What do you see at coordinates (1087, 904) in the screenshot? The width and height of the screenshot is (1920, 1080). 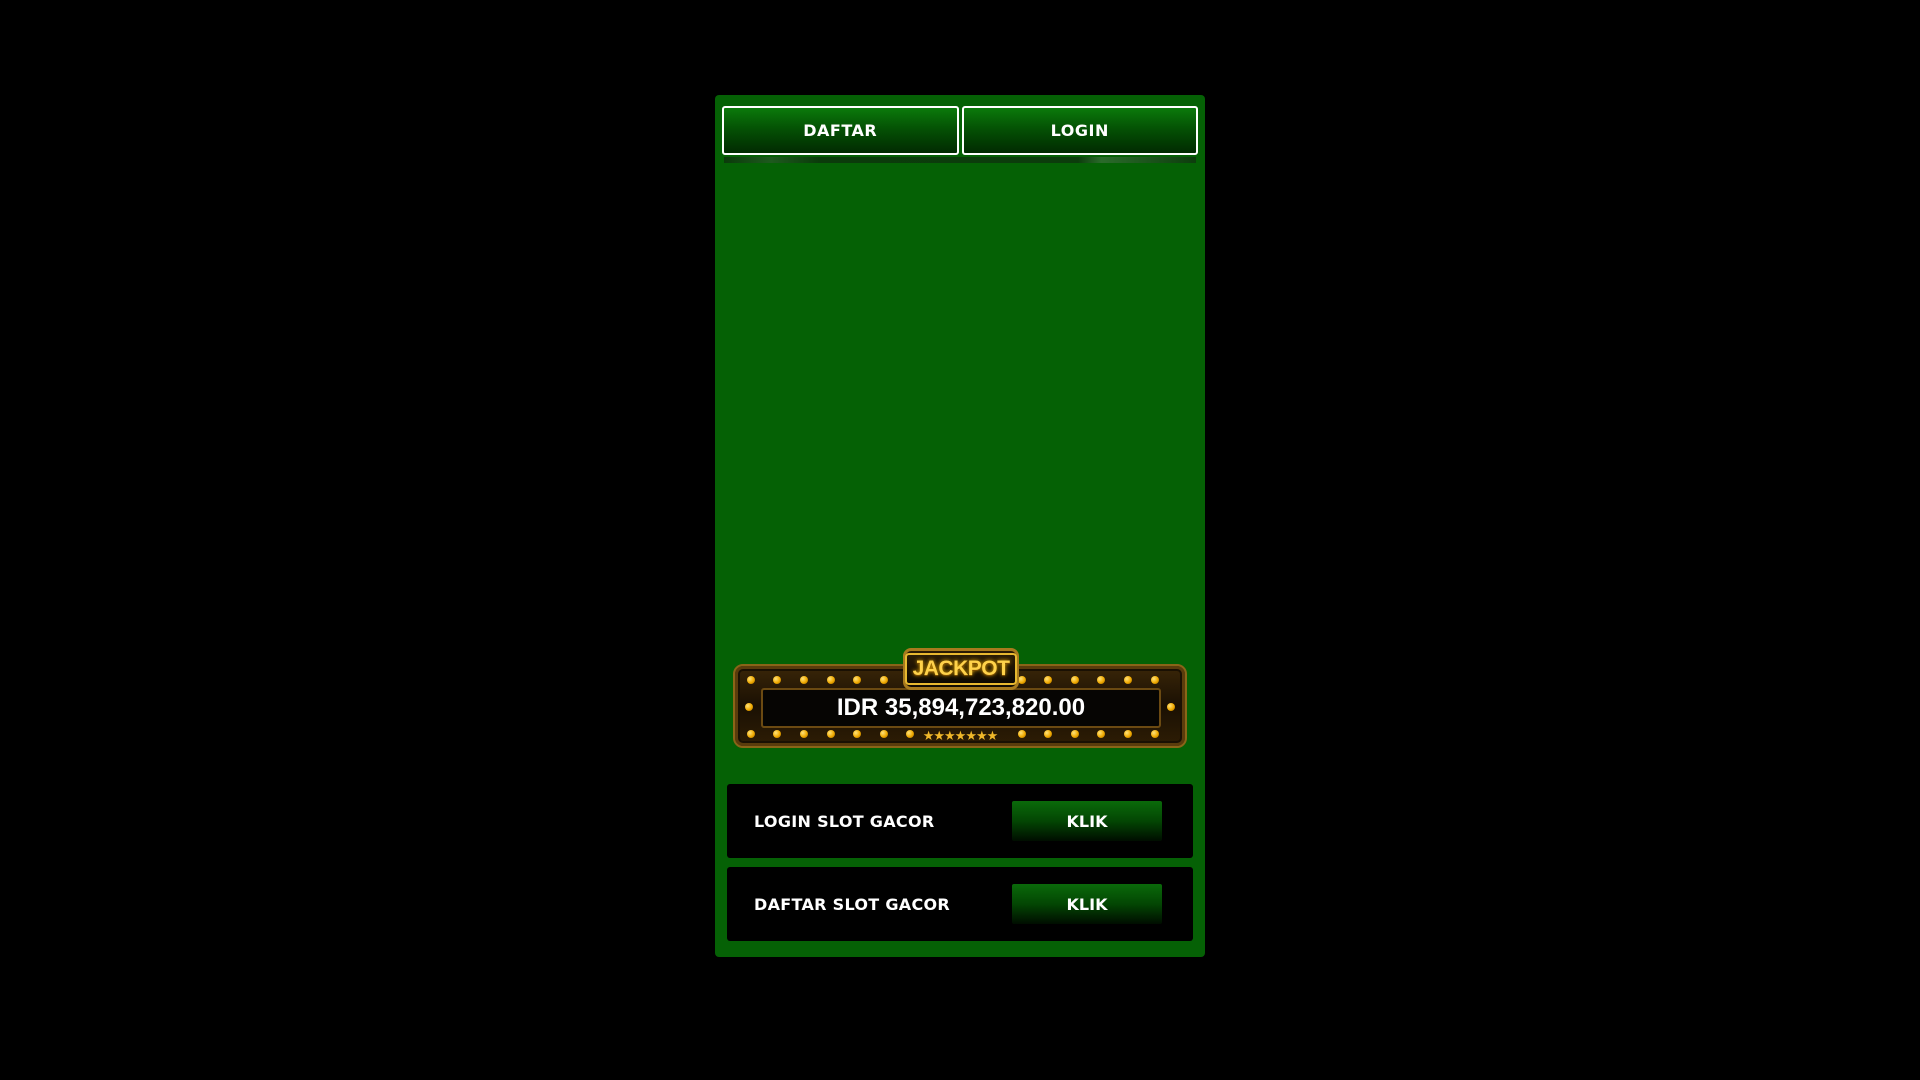 I see `register-slot-klik-button: KLIK` at bounding box center [1087, 904].